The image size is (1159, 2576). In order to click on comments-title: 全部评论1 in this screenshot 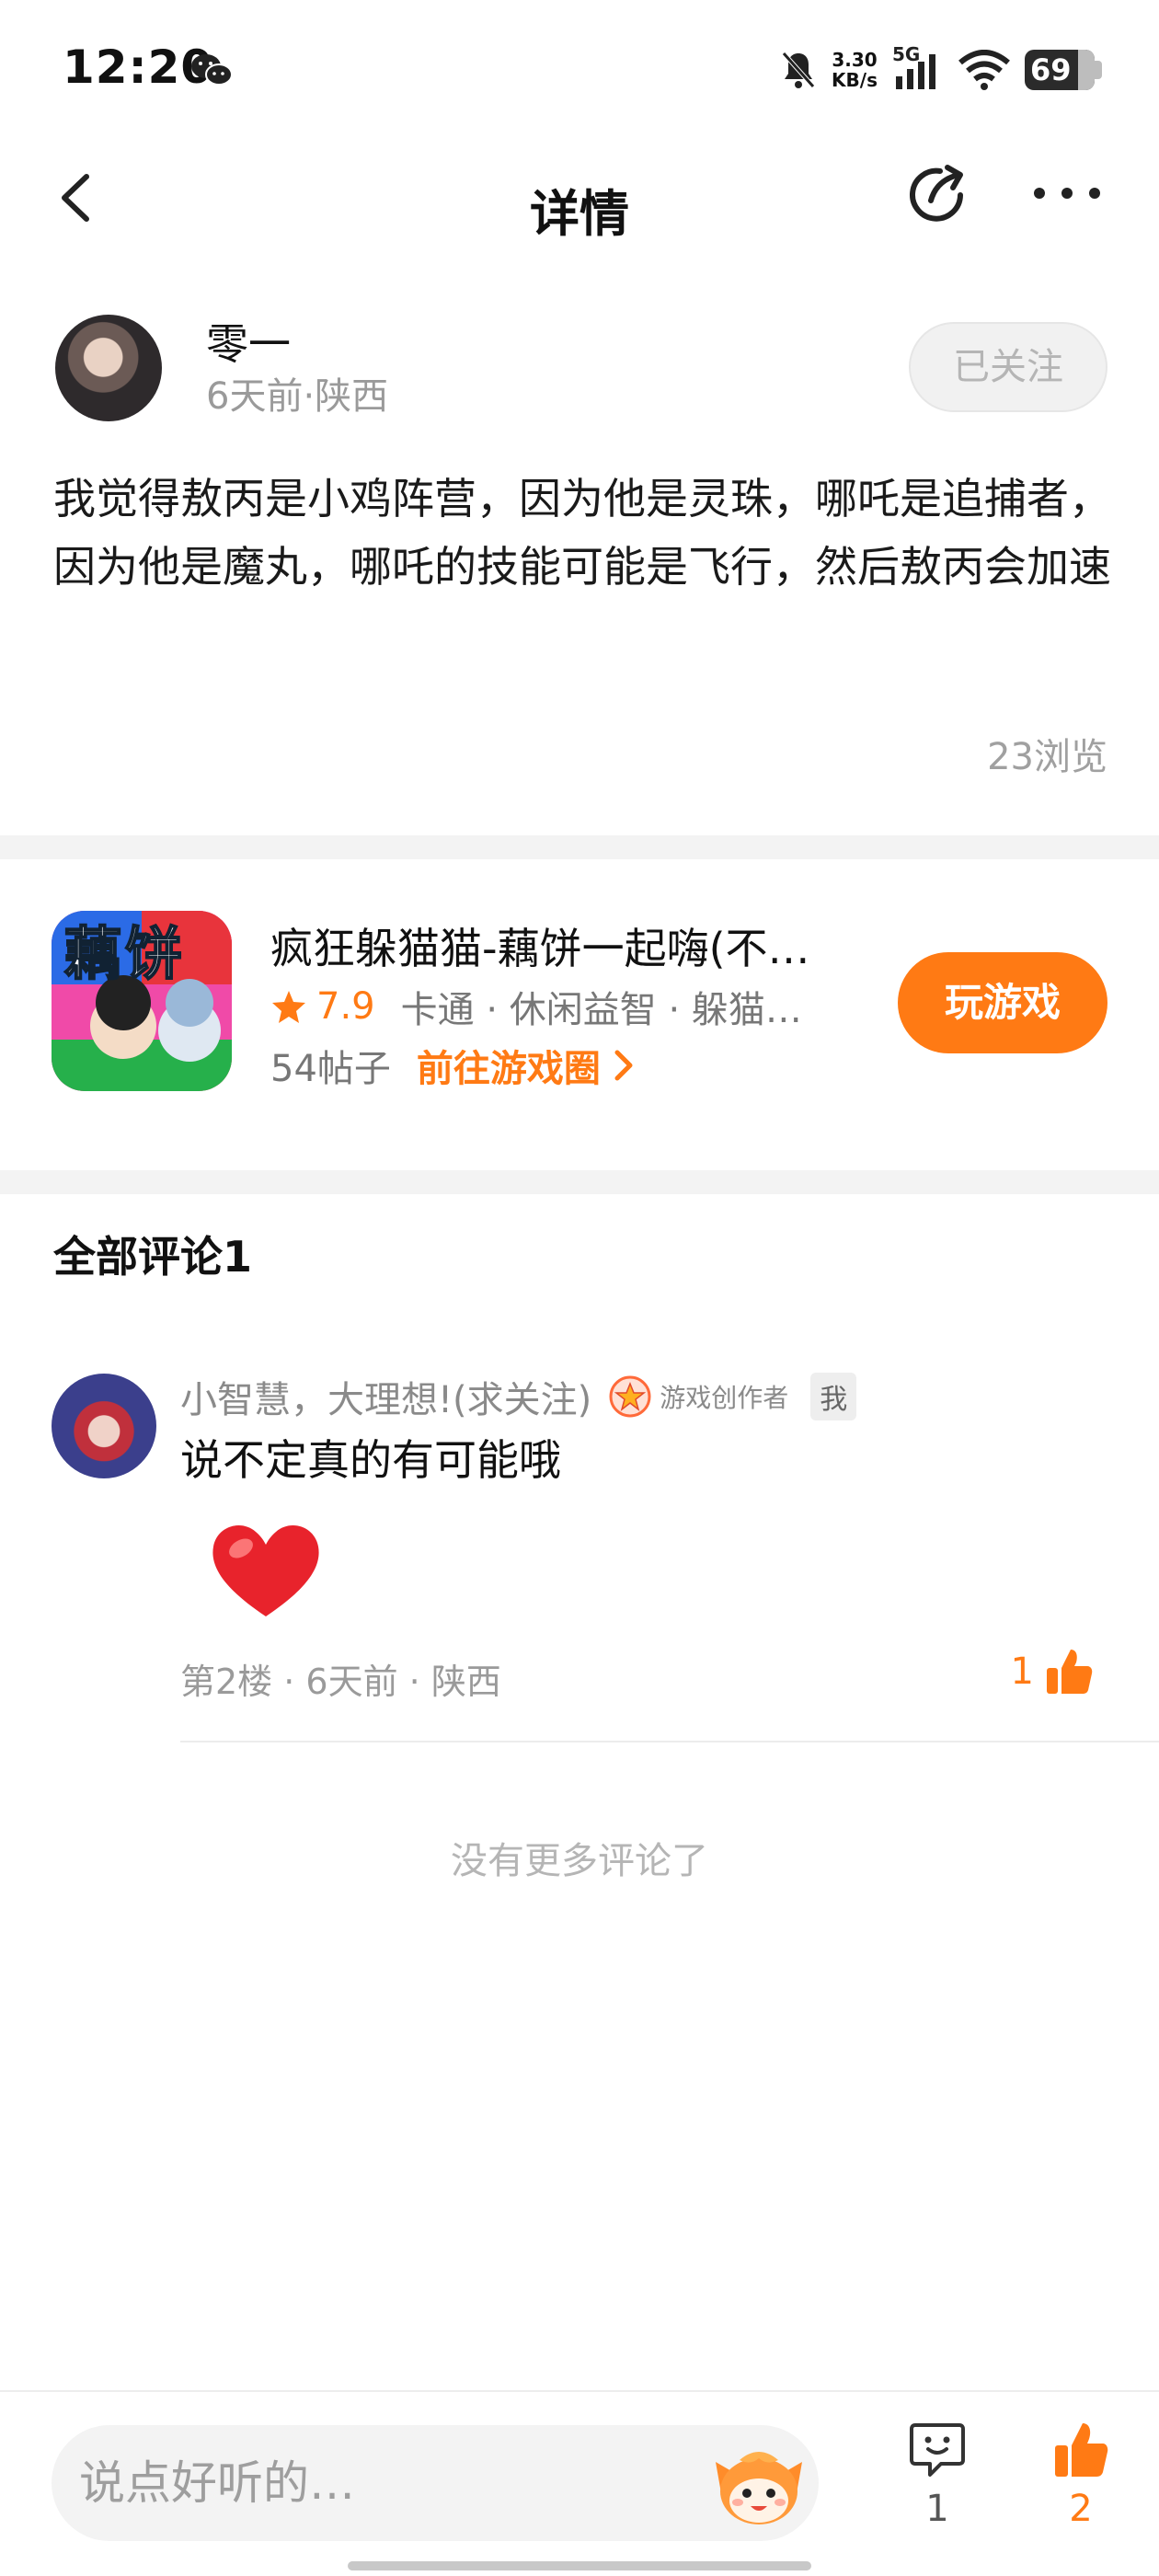, I will do `click(153, 1257)`.